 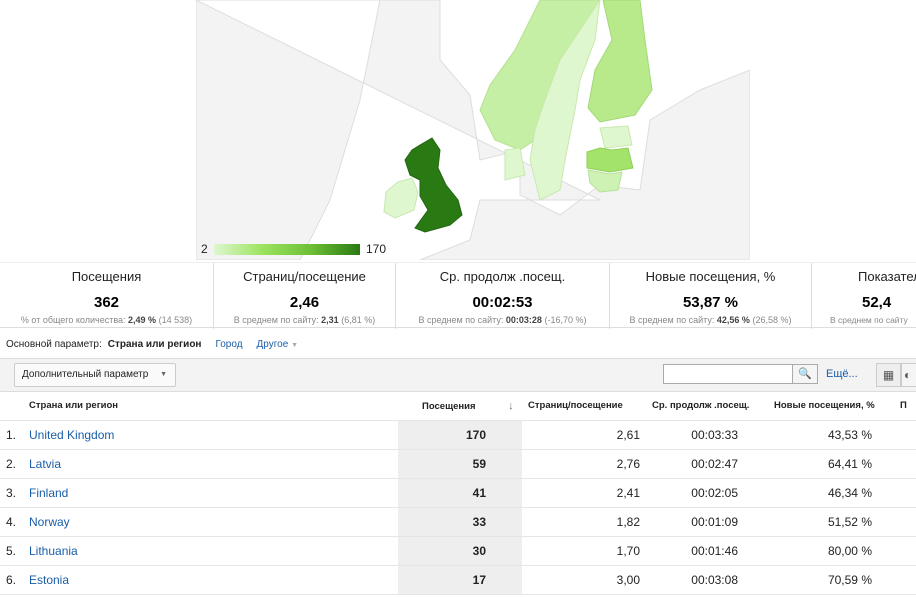 I want to click on table-toolbar: Дополнительный параметр ▼ 🔍 Ещё... ▦ ◐, so click(x=458, y=375).